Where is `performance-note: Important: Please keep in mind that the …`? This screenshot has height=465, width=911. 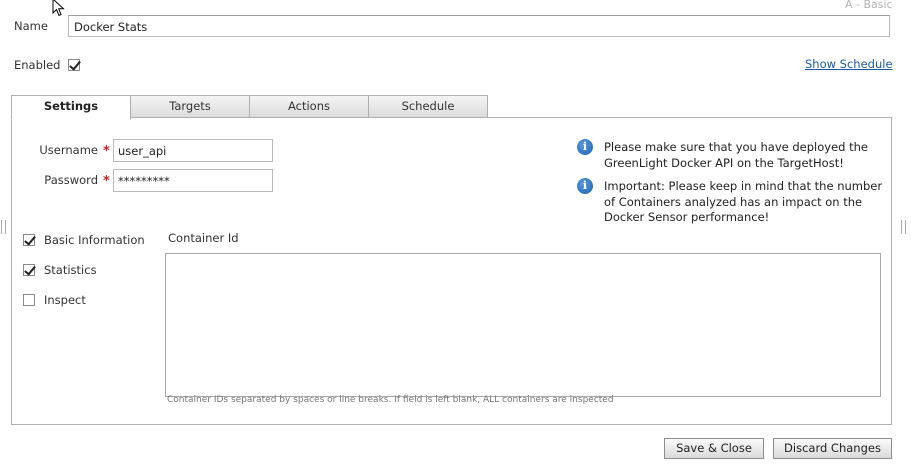
performance-note: Important: Please keep in mind that the … is located at coordinates (743, 201).